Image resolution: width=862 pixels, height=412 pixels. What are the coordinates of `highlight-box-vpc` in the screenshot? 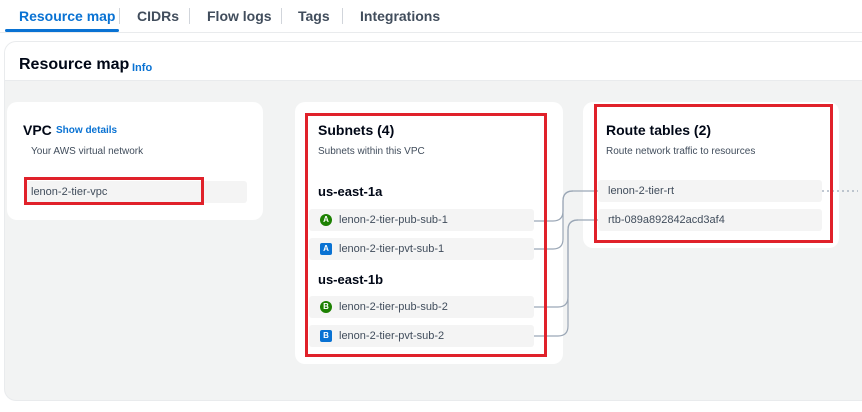 It's located at (114, 191).